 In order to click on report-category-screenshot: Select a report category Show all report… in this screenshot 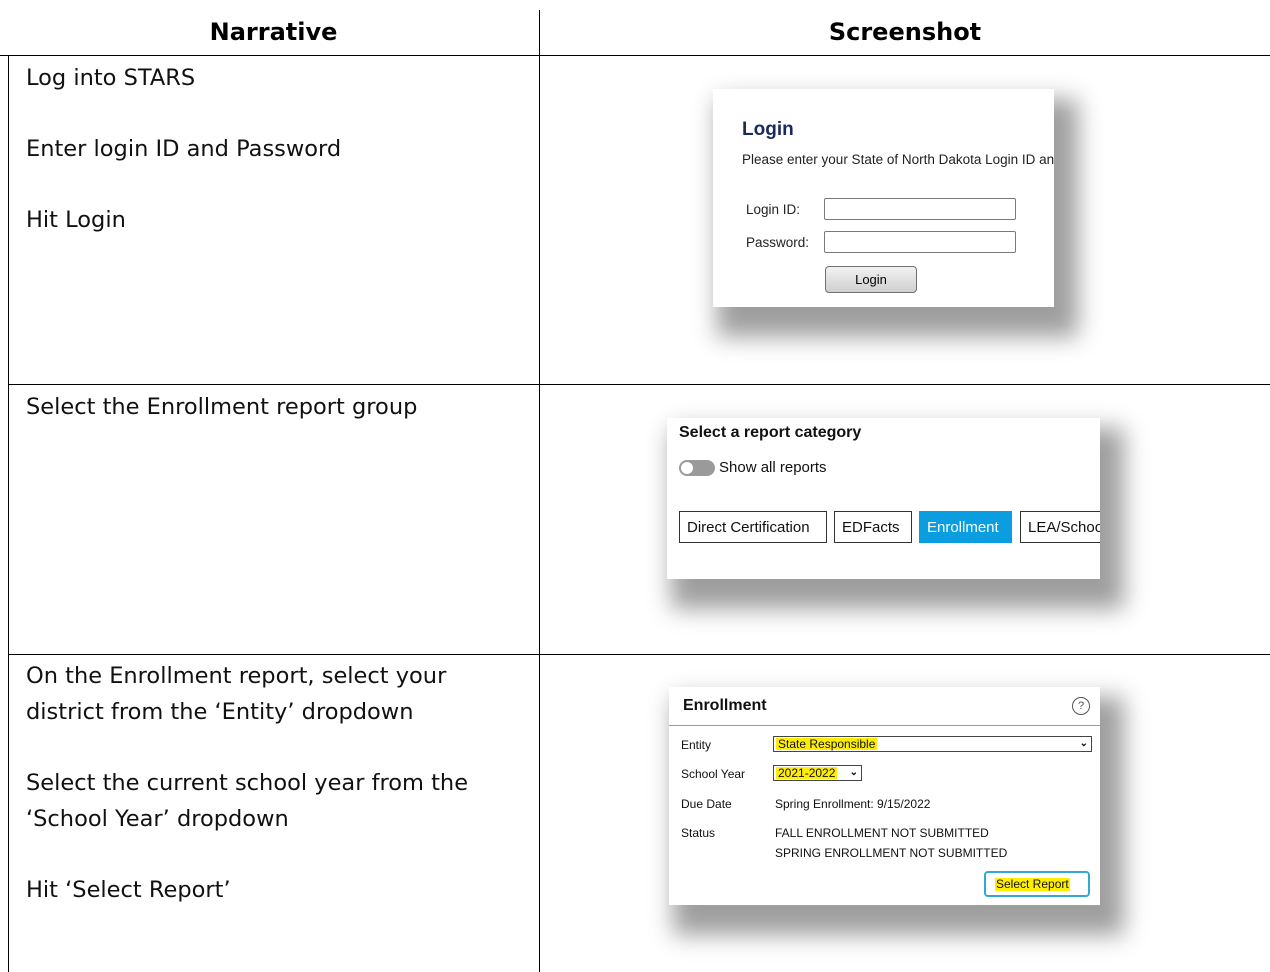, I will do `click(883, 498)`.